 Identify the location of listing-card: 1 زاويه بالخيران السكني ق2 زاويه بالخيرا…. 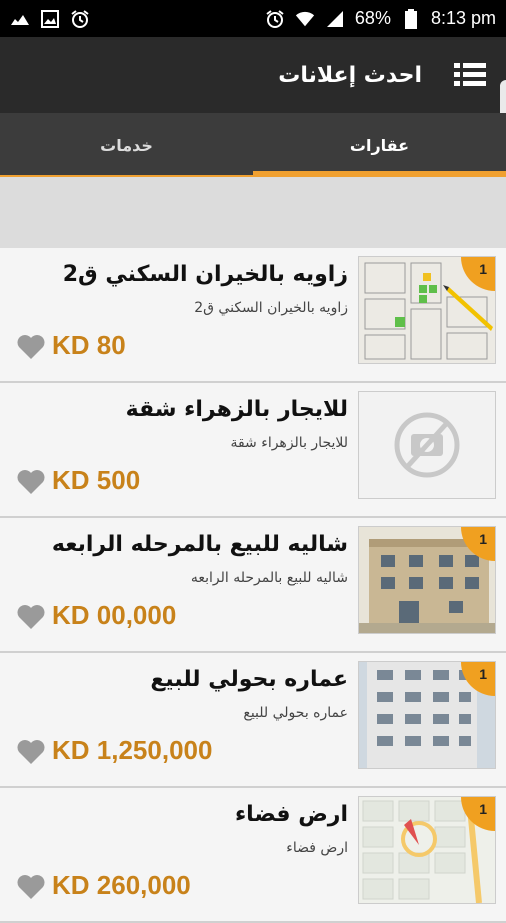
(253, 315).